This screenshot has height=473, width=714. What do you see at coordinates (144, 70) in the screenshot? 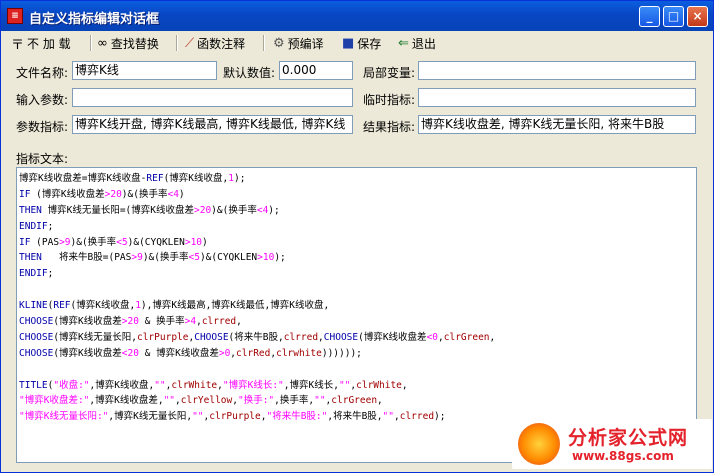
I see `file-name-field: 博弈K线` at bounding box center [144, 70].